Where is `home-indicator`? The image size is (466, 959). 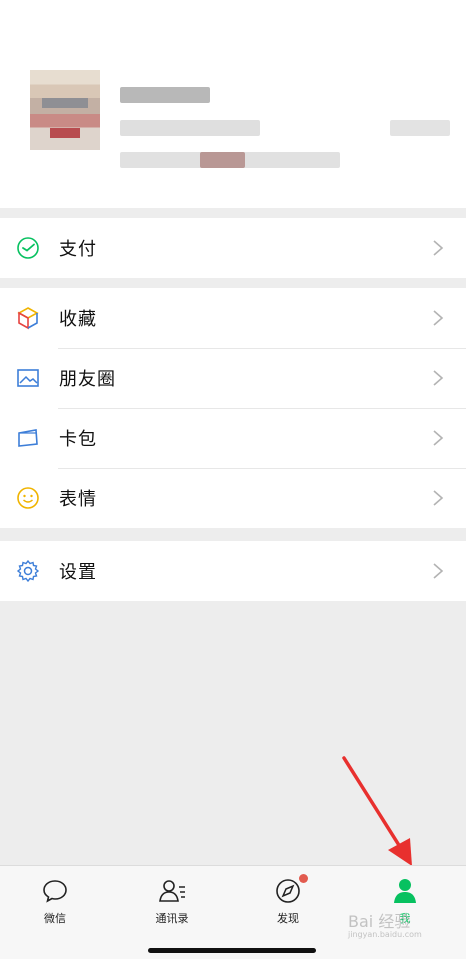
home-indicator is located at coordinates (232, 950).